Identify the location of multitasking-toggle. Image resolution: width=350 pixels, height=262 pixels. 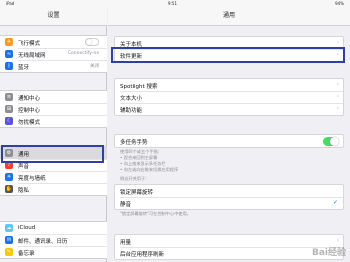
(331, 141).